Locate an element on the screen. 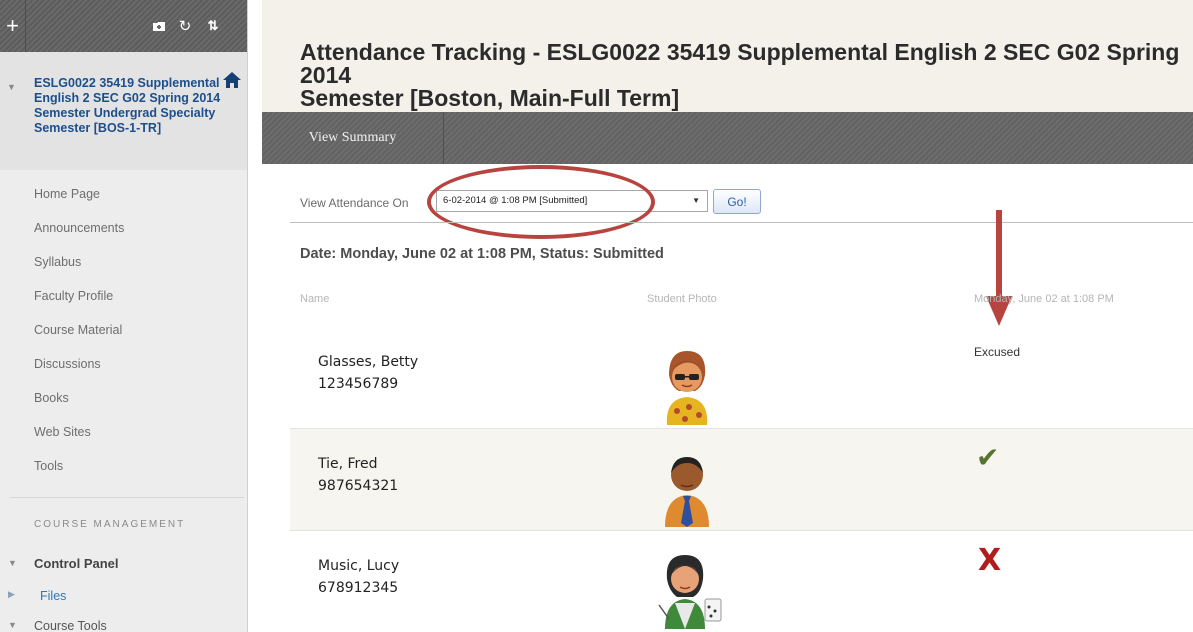  expand-arrow-icon: ▶ is located at coordinates (11, 594).